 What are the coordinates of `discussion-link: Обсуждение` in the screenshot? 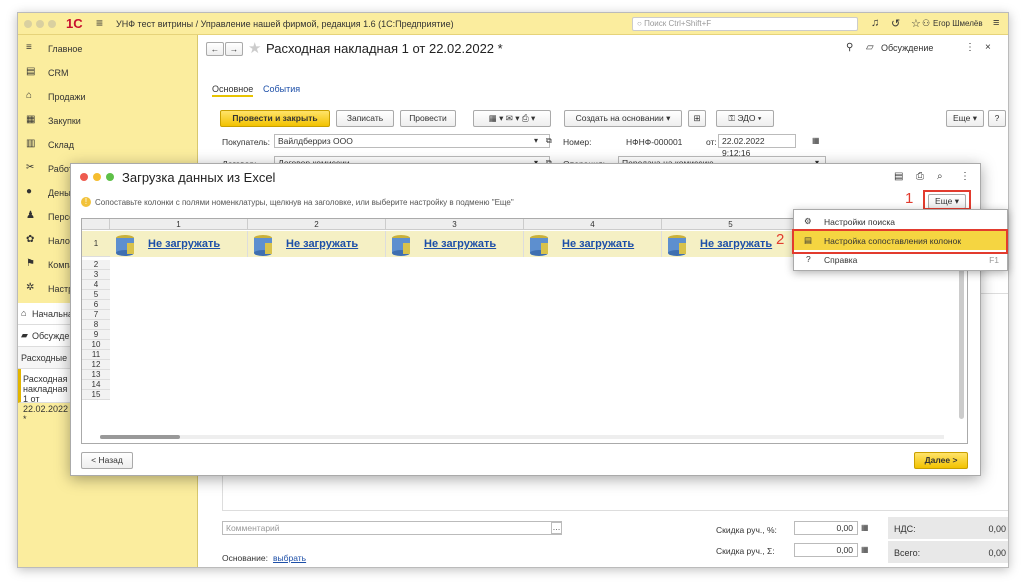 It's located at (907, 48).